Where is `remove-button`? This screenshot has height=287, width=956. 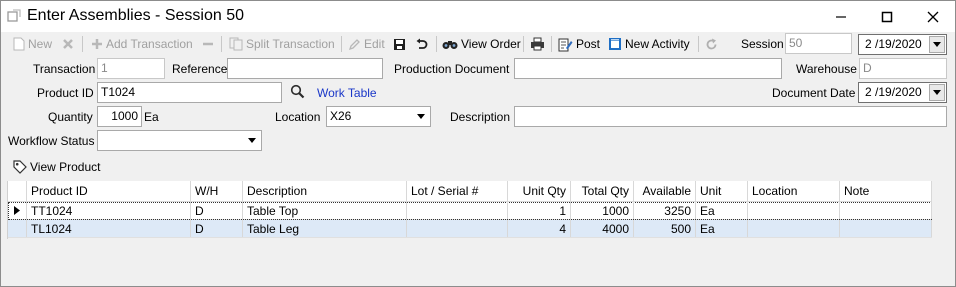
remove-button is located at coordinates (208, 44).